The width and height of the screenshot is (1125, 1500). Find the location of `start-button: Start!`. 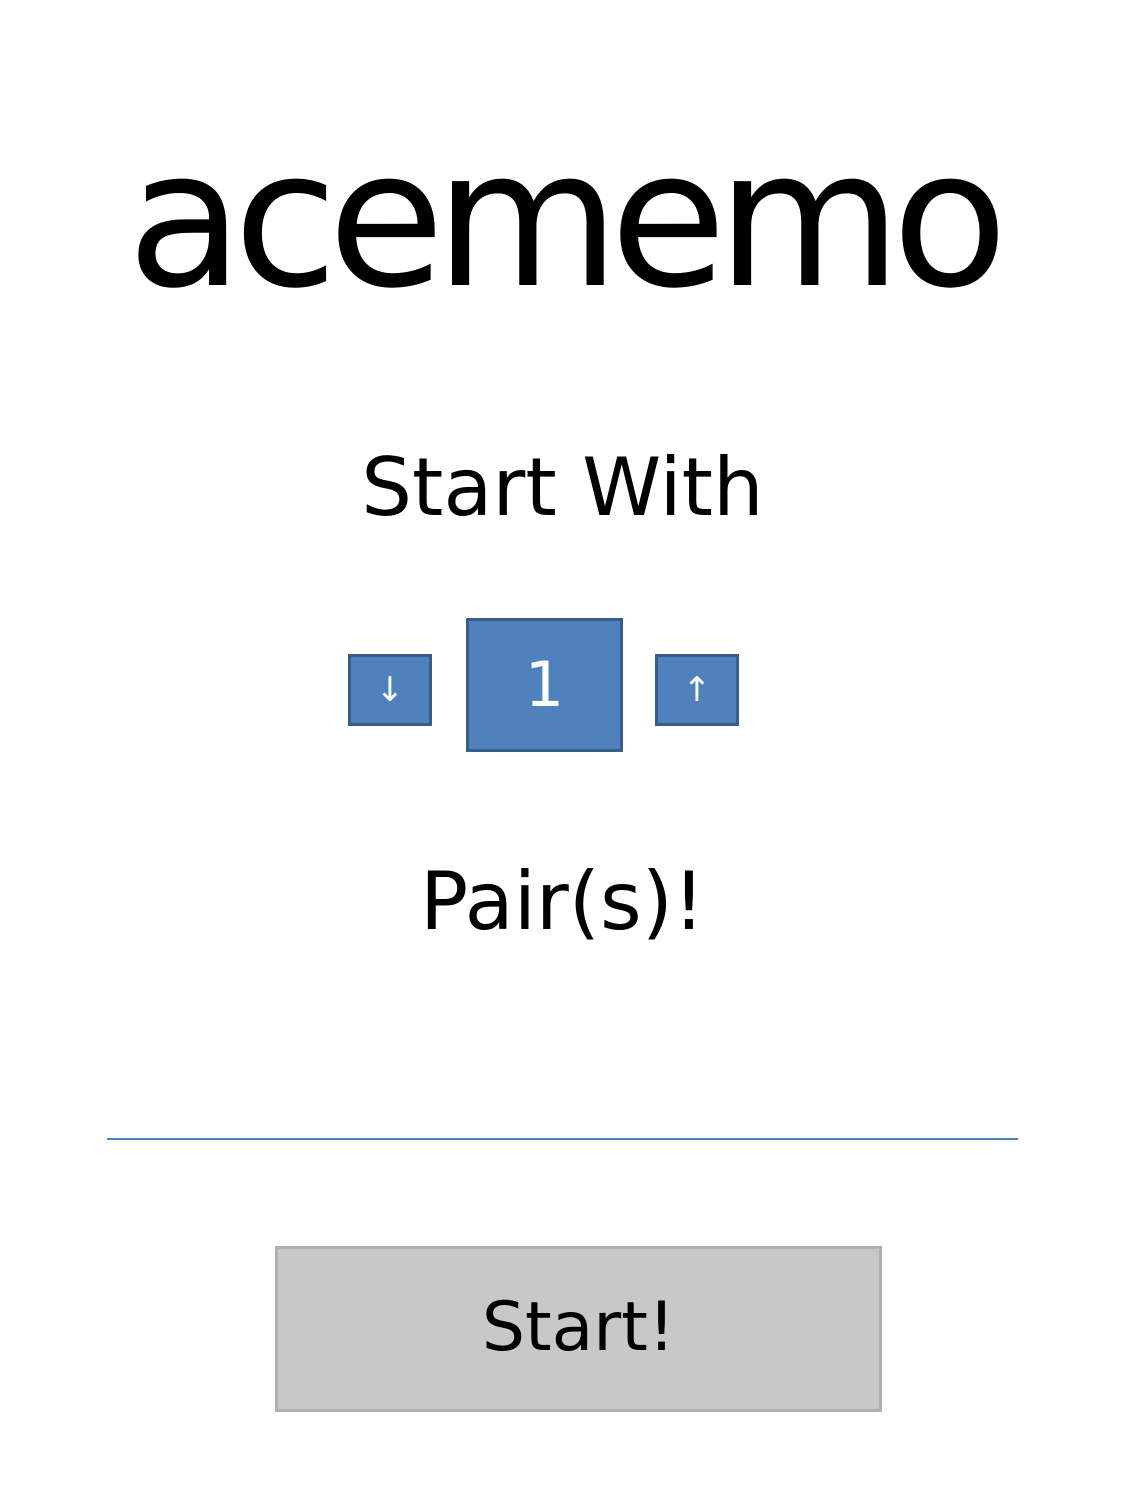

start-button: Start! is located at coordinates (578, 1329).